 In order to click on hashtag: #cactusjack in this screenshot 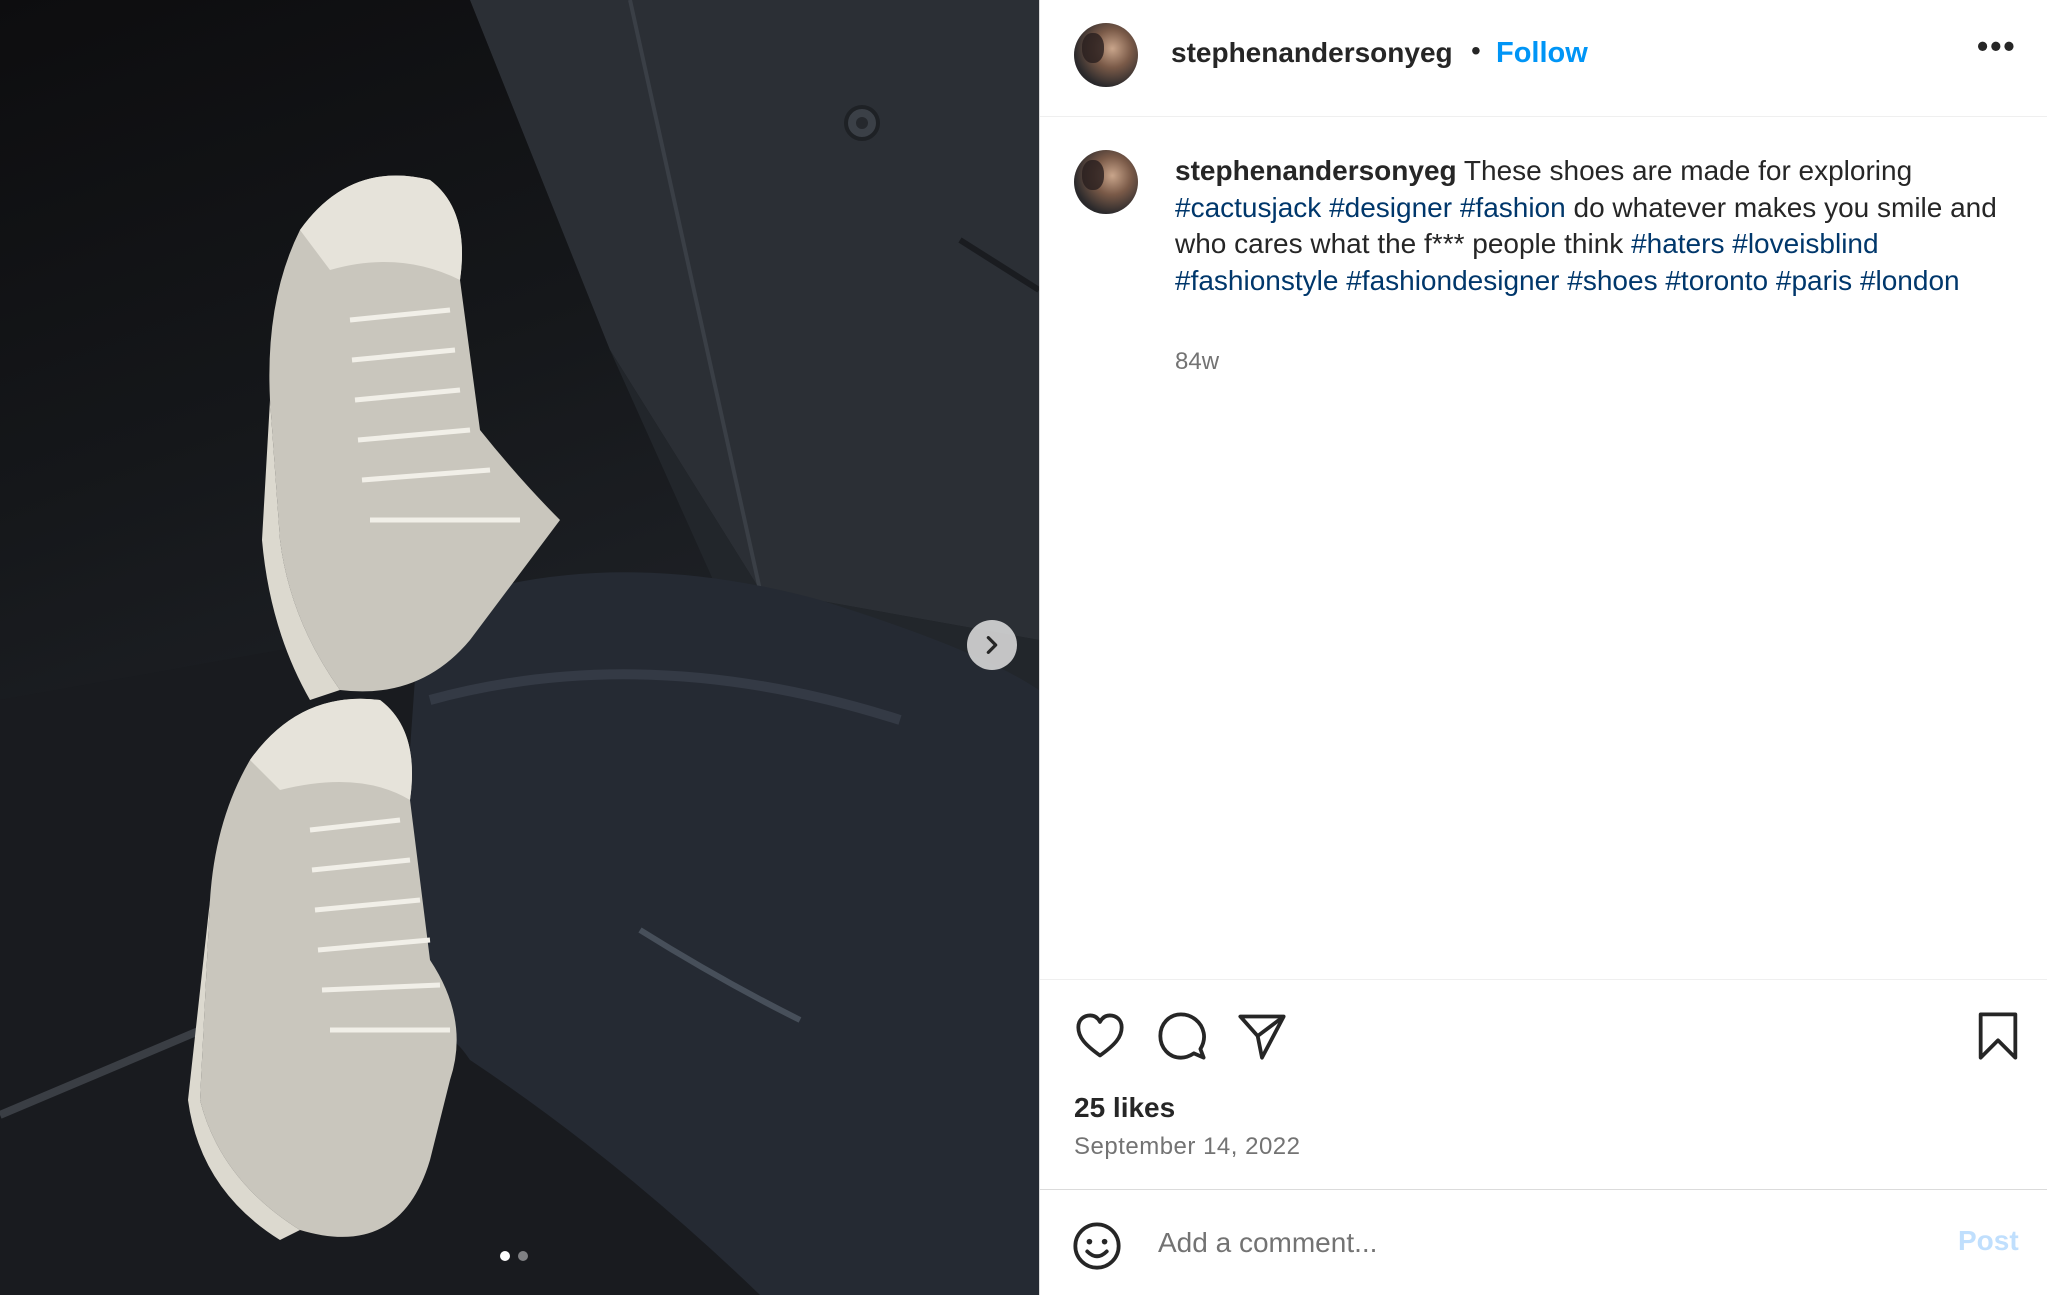, I will do `click(1248, 207)`.